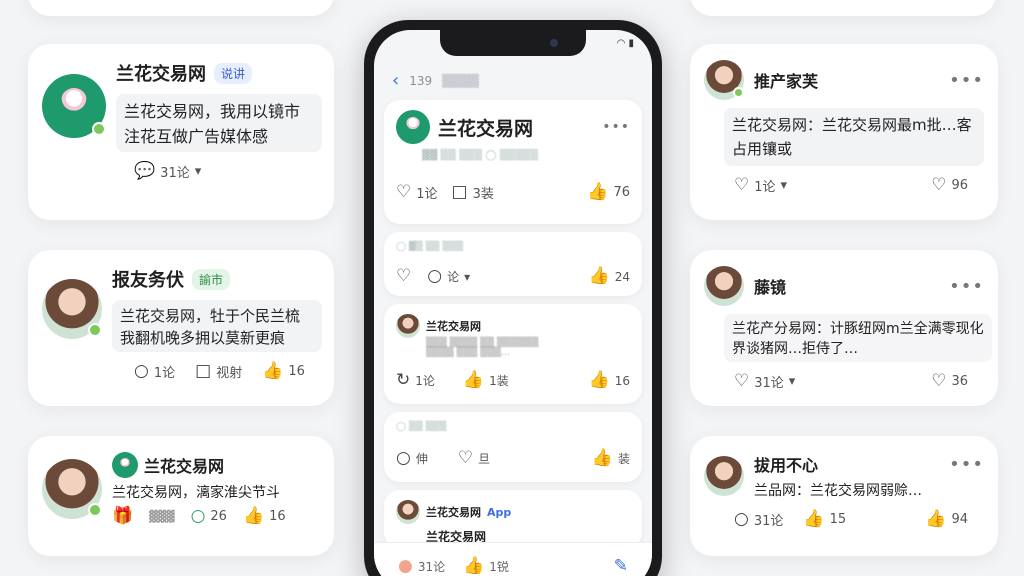 The width and height of the screenshot is (1024, 576). Describe the element at coordinates (472, 192) in the screenshot. I see `comment-button: □ 3装` at that location.